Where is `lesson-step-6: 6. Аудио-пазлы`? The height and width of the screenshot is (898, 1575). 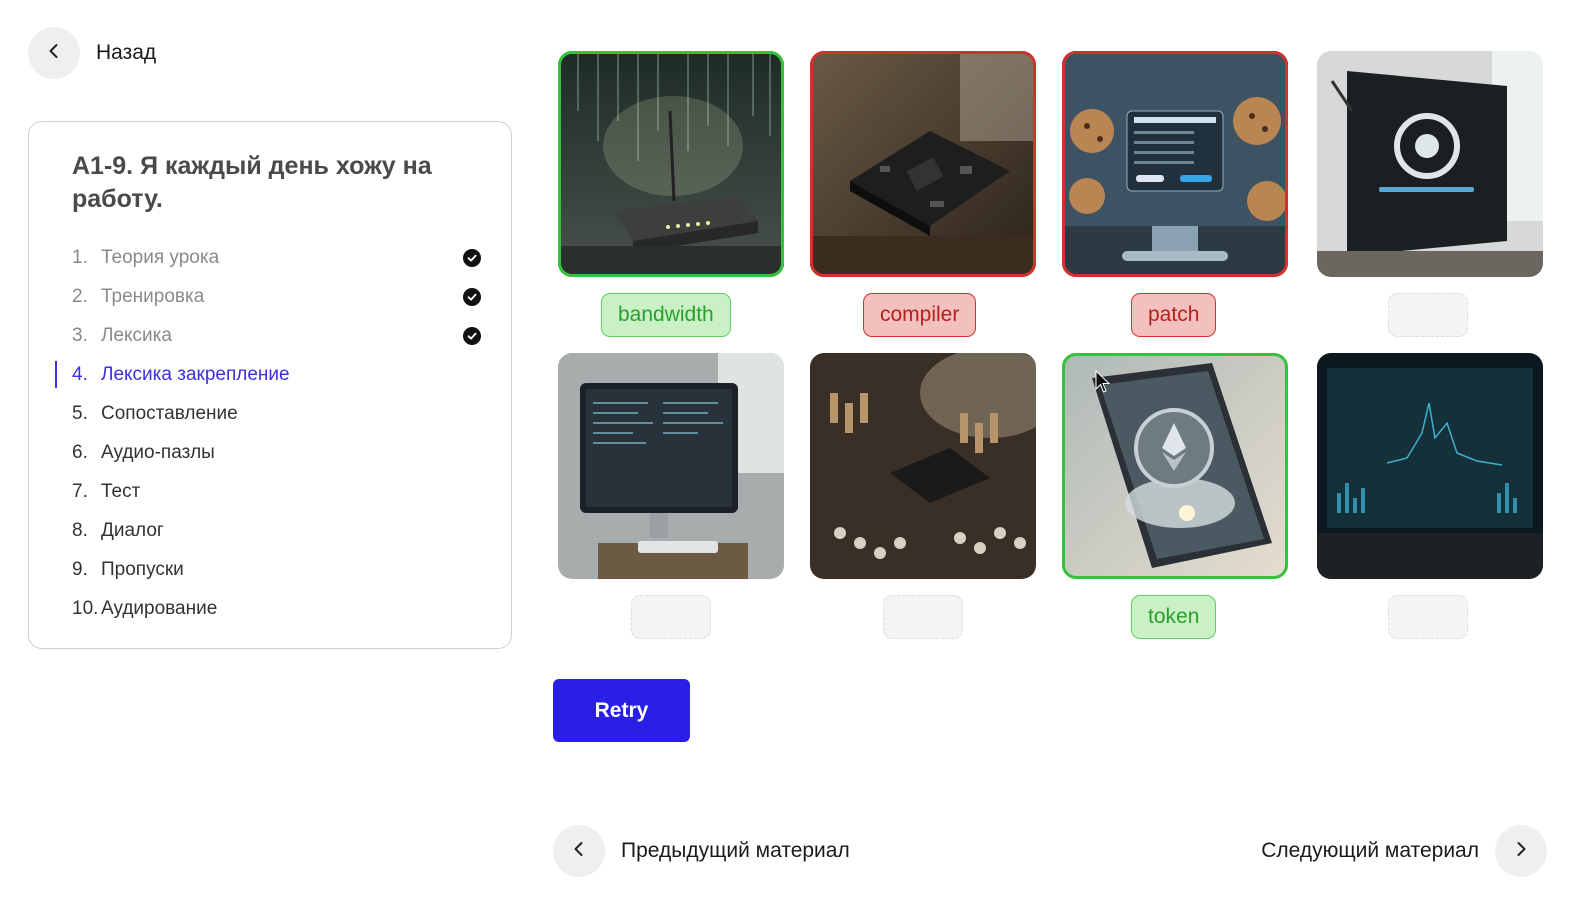 lesson-step-6: 6. Аудио-пазлы is located at coordinates (270, 452).